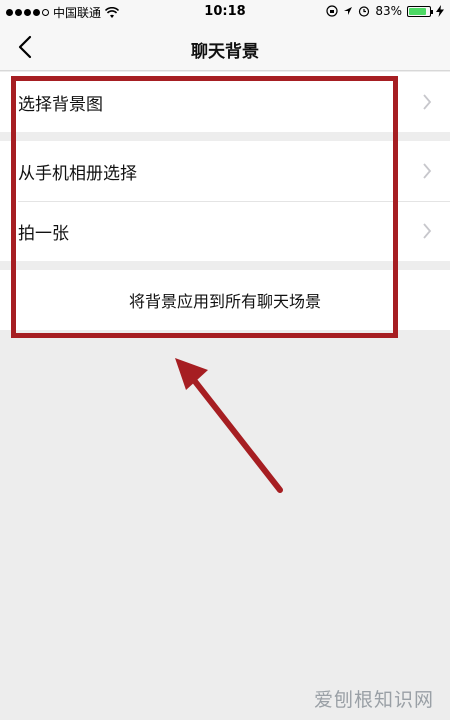 This screenshot has height=720, width=450. What do you see at coordinates (225, 12) in the screenshot?
I see `status-bar: 中国联通 10:18 83%` at bounding box center [225, 12].